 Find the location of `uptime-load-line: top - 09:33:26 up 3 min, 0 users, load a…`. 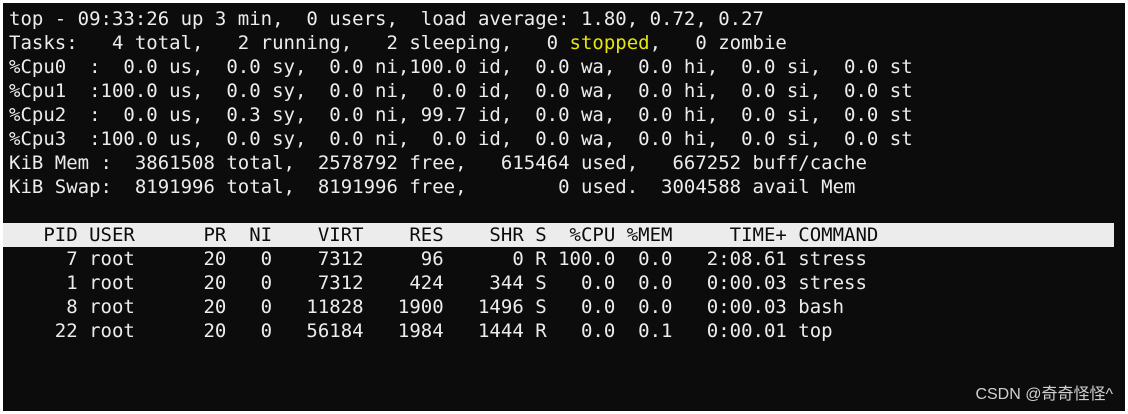

uptime-load-line: top - 09:33:26 up 3 min, 0 users, load a… is located at coordinates (386, 19).